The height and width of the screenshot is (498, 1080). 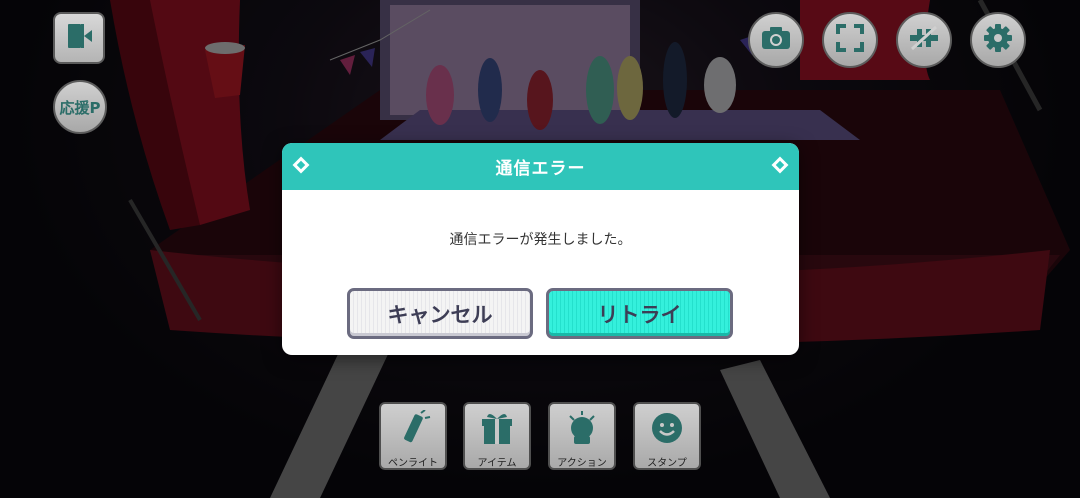 I want to click on dialog-message: 通信エラーが発生しました。, so click(x=540, y=240).